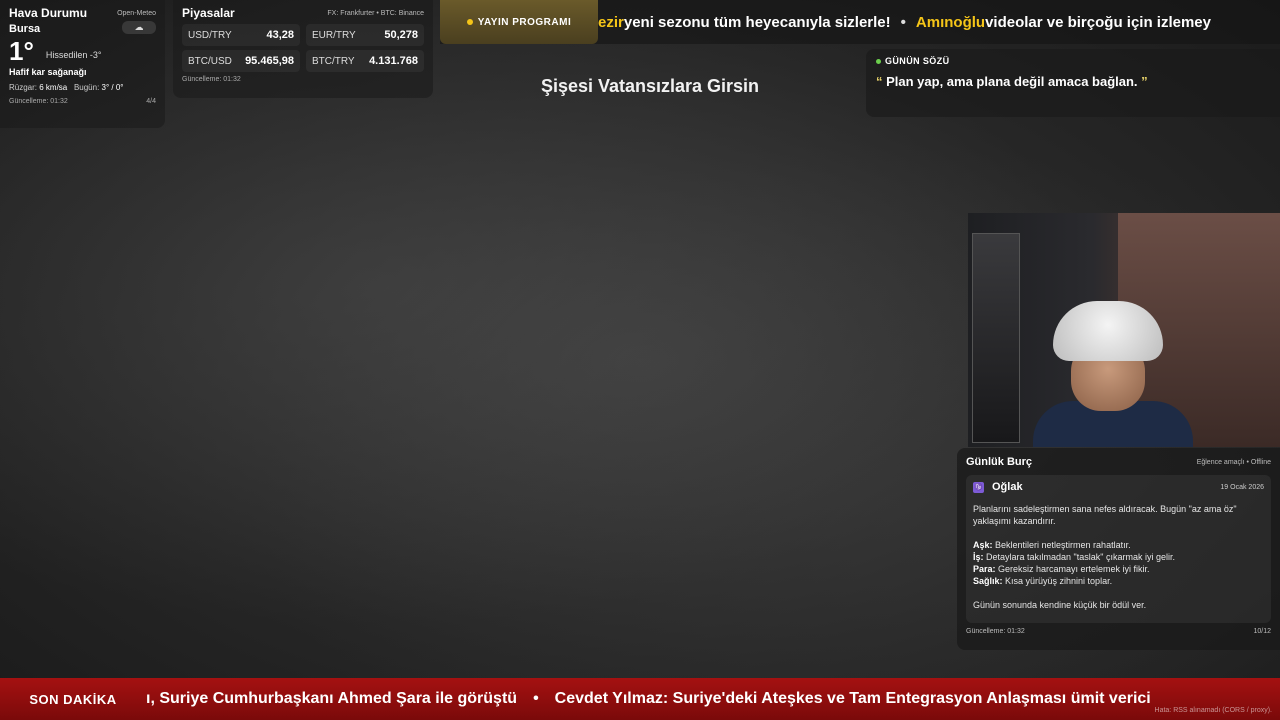  Describe the element at coordinates (211, 79) in the screenshot. I see `markets-updated: Güncelleme: 01:32` at that location.